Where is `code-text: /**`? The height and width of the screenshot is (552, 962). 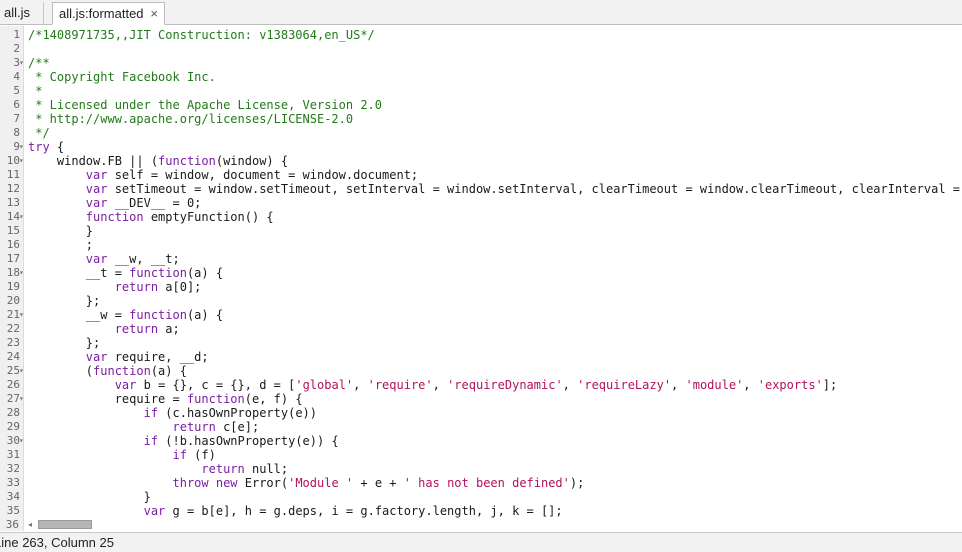 code-text: /** is located at coordinates (39, 63).